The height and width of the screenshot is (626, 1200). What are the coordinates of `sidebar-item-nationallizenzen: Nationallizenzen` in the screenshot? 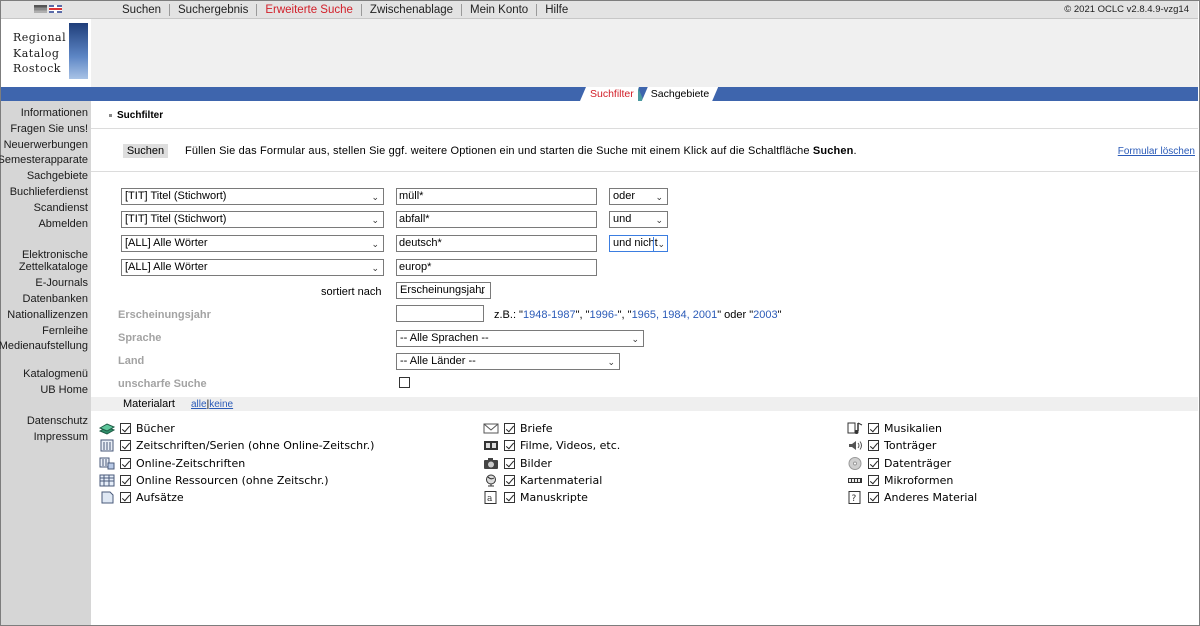 It's located at (47, 315).